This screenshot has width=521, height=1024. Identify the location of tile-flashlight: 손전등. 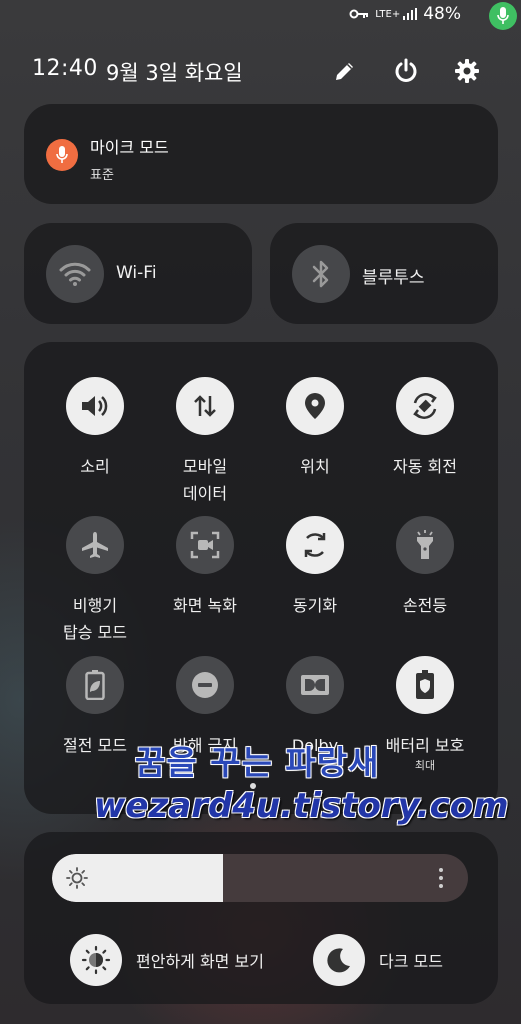
(425, 567).